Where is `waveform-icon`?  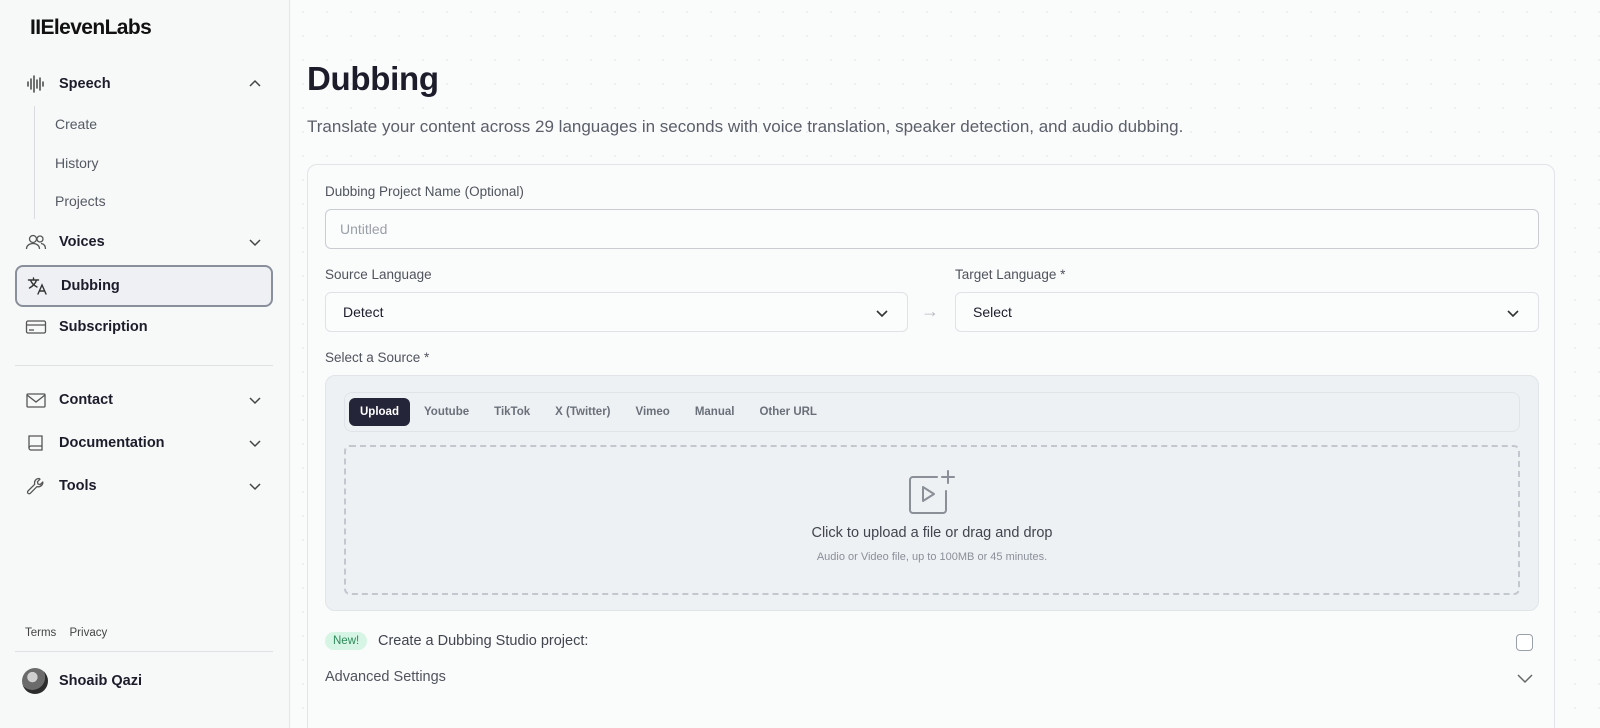 waveform-icon is located at coordinates (36, 84).